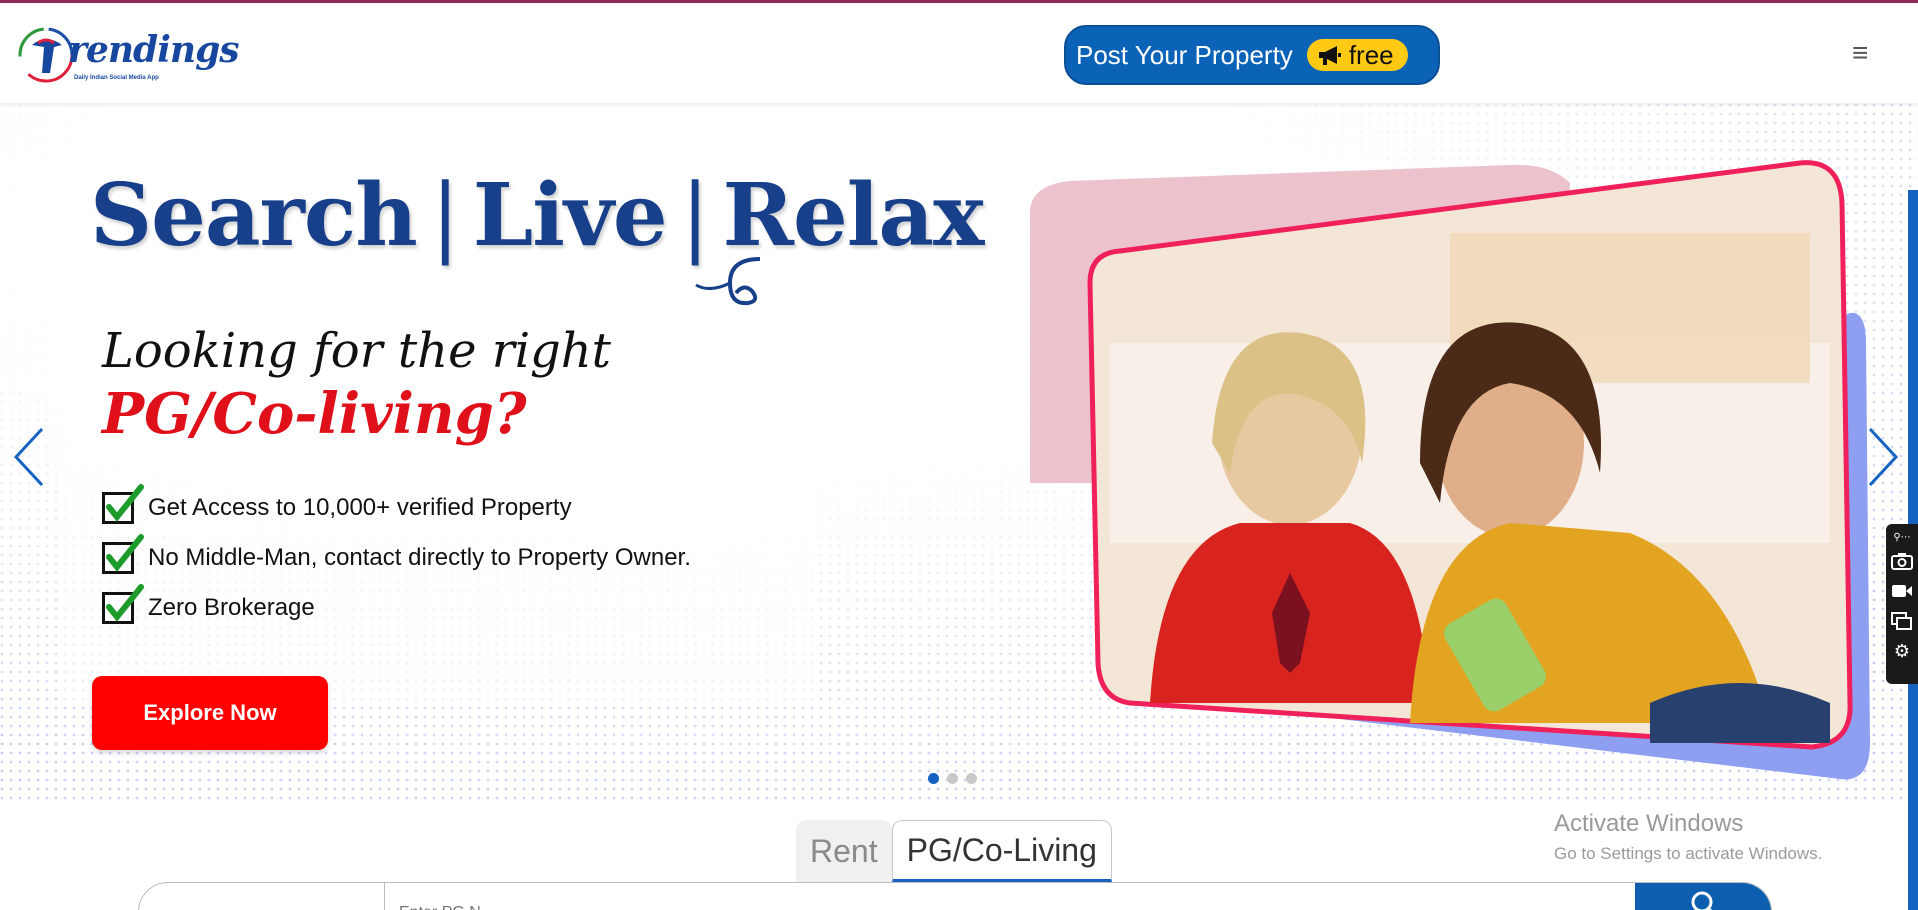  What do you see at coordinates (231, 607) in the screenshot?
I see `feature-text: Zero Brokerage` at bounding box center [231, 607].